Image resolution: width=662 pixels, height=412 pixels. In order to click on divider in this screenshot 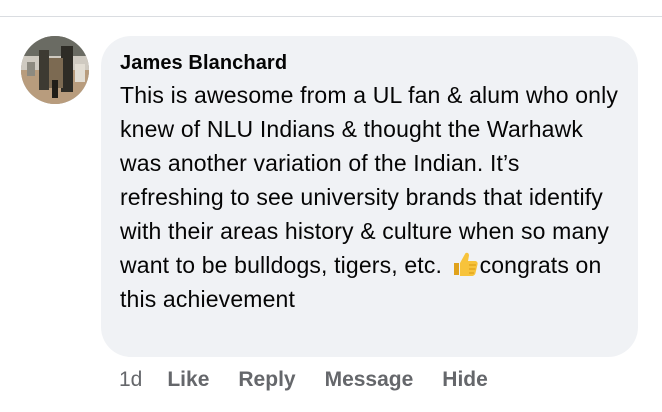, I will do `click(331, 16)`.